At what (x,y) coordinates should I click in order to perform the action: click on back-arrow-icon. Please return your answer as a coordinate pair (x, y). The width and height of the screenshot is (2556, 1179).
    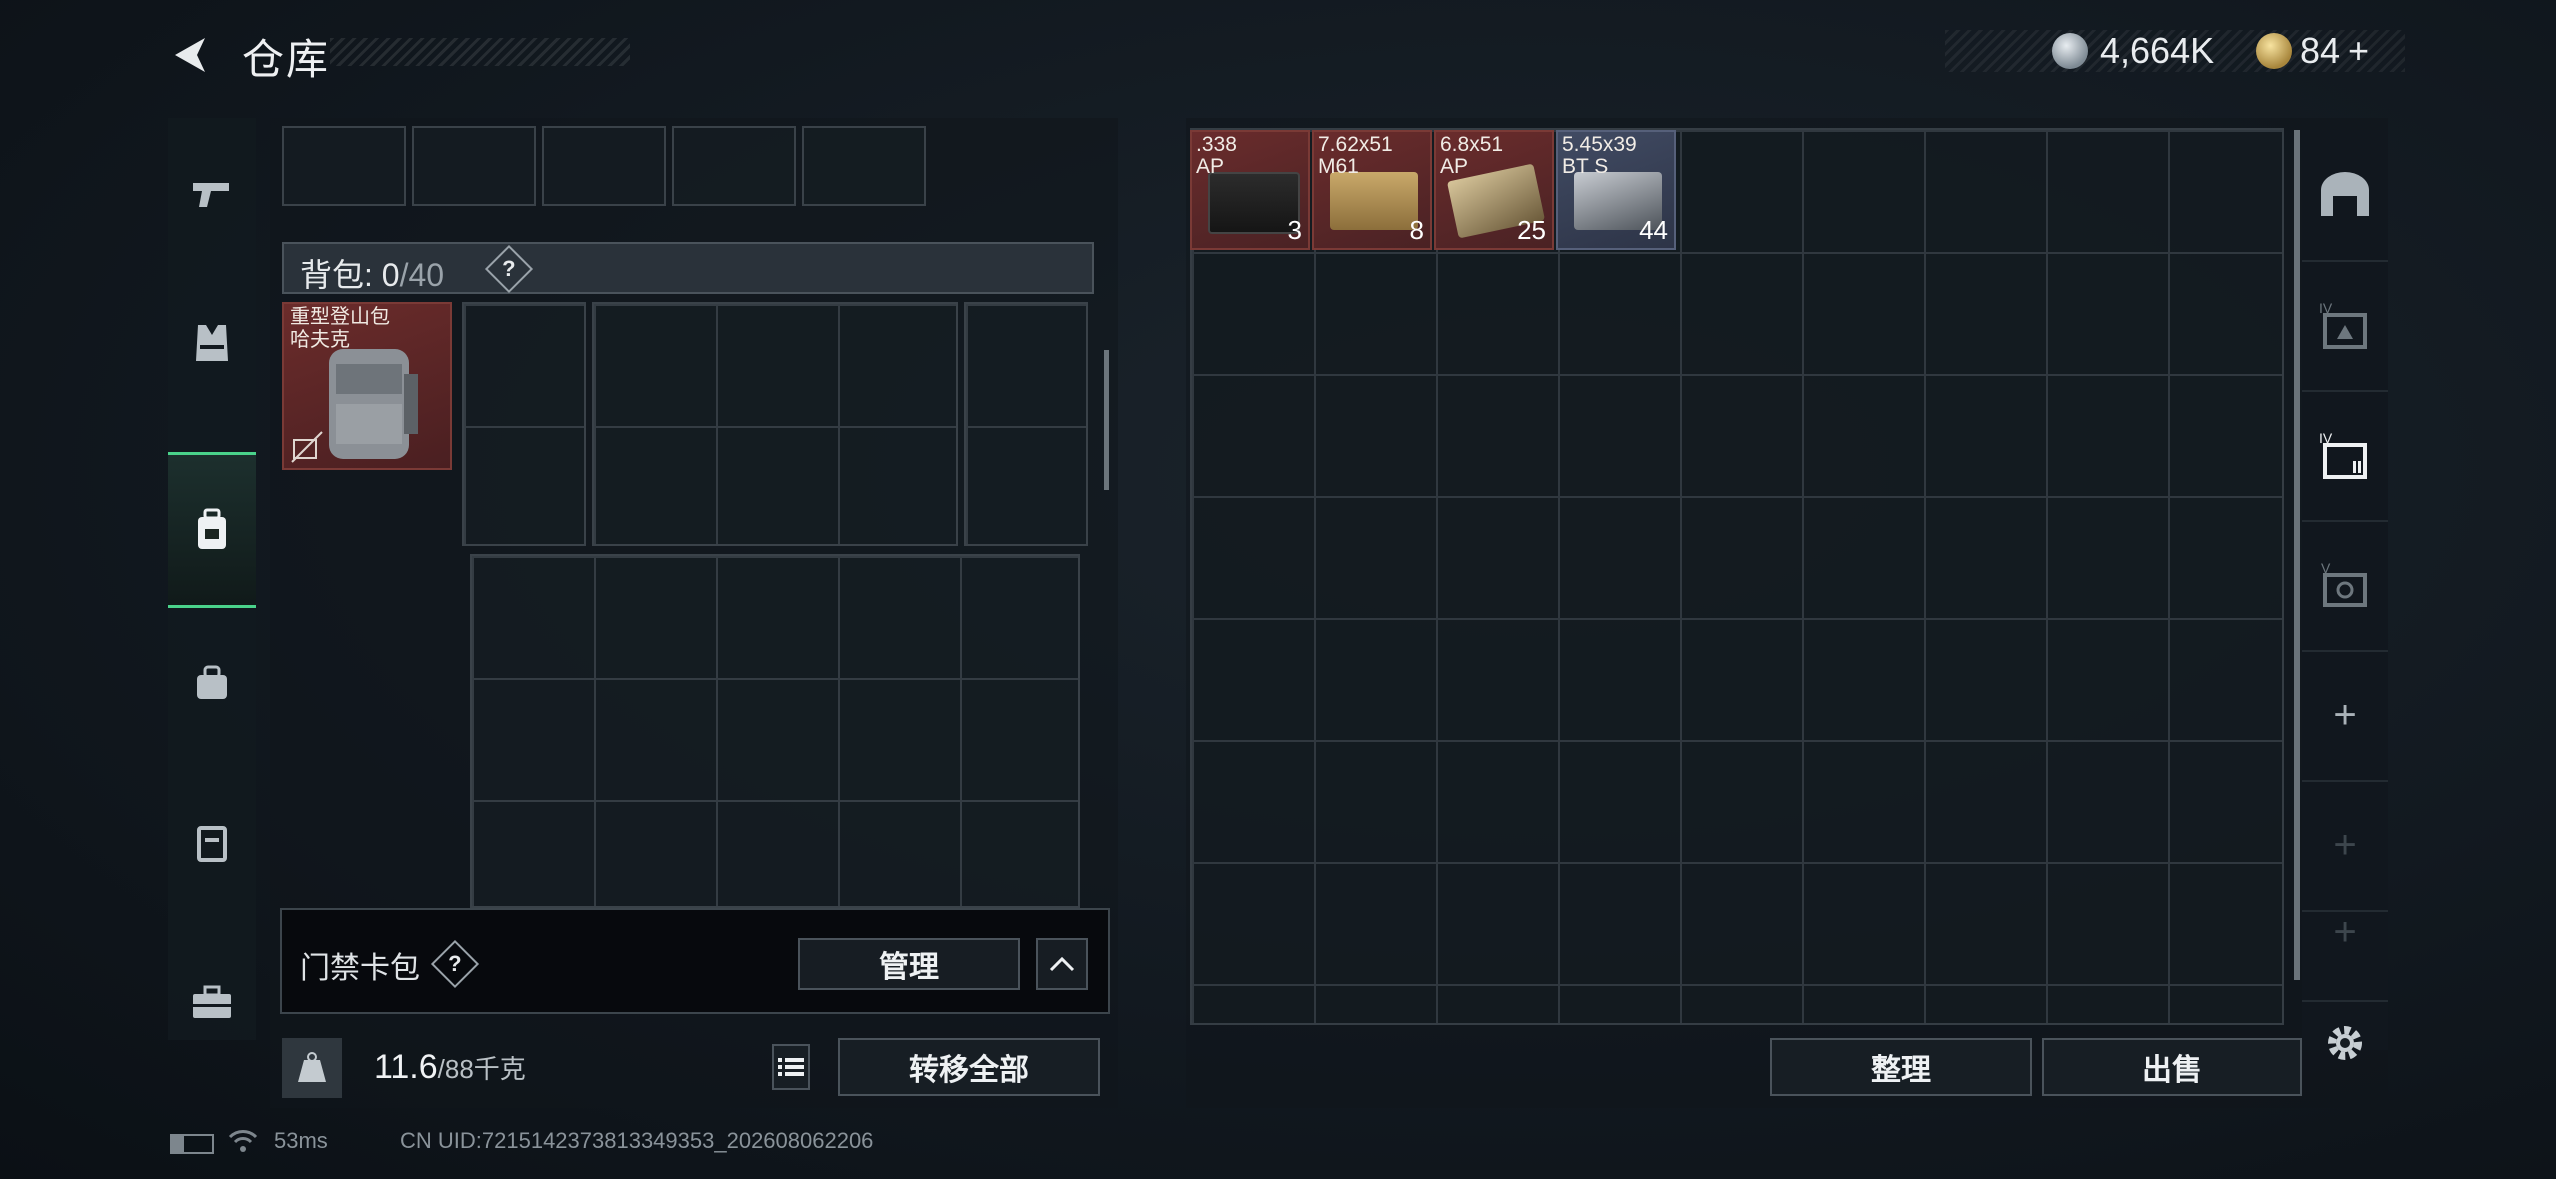
    Looking at the image, I should click on (190, 55).